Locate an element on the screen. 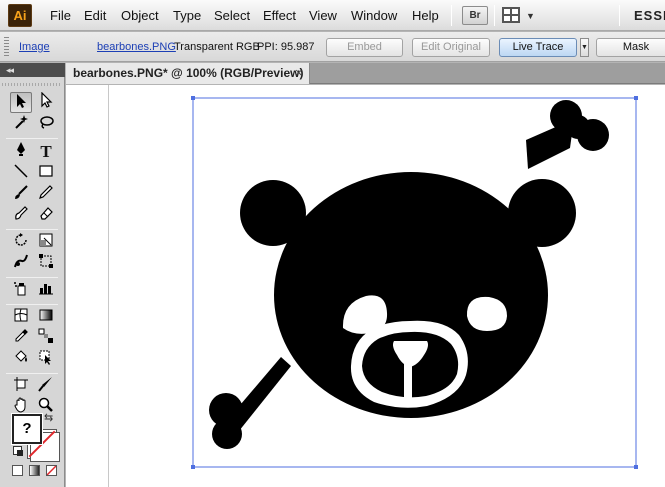 The height and width of the screenshot is (487, 665). blend-tool is located at coordinates (46, 338).